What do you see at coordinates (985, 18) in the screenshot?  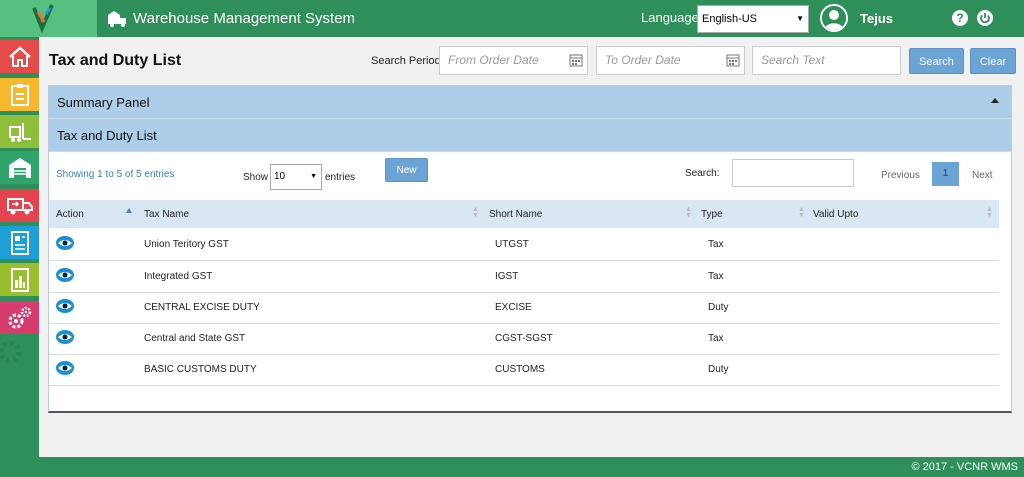 I see `power-icon` at bounding box center [985, 18].